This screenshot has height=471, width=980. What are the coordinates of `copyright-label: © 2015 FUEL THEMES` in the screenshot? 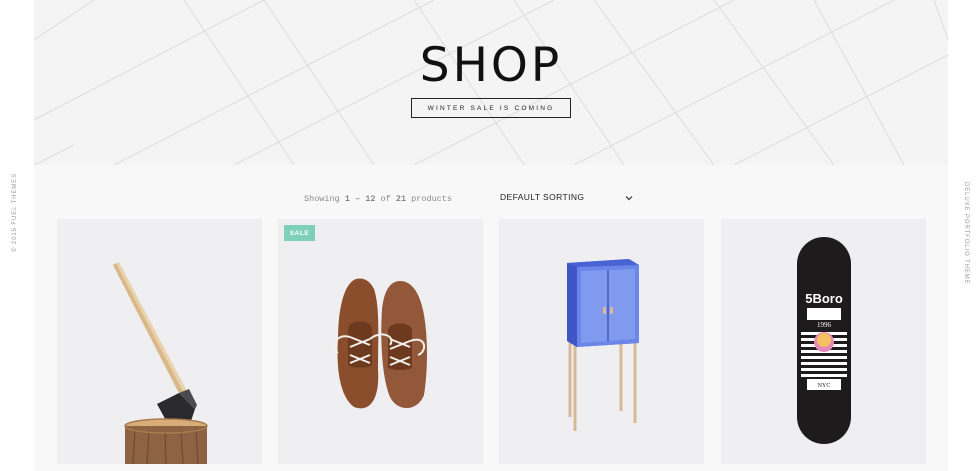 It's located at (15, 212).